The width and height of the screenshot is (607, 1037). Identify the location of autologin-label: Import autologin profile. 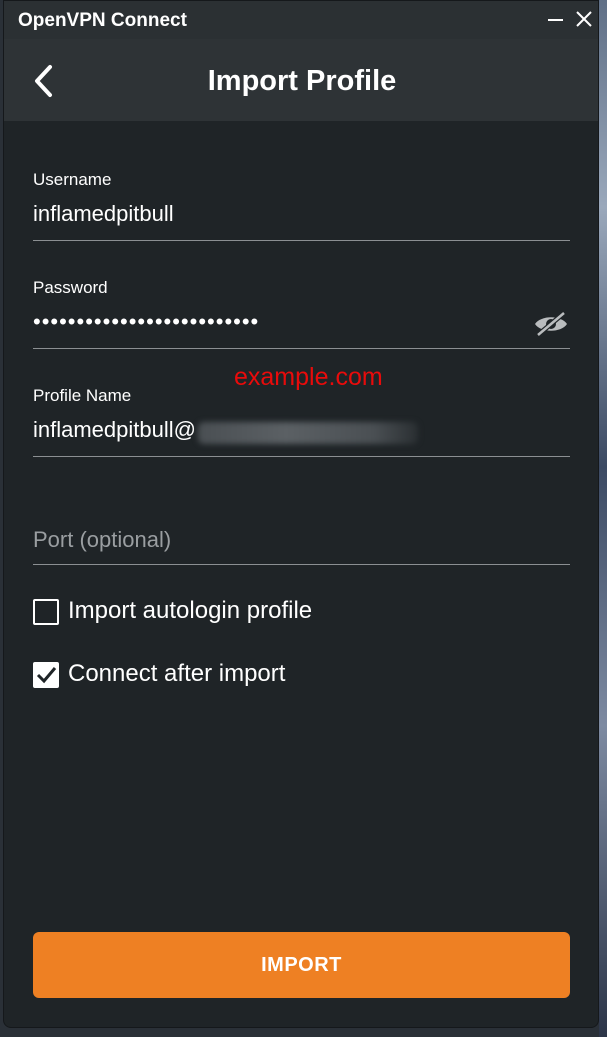
(190, 610).